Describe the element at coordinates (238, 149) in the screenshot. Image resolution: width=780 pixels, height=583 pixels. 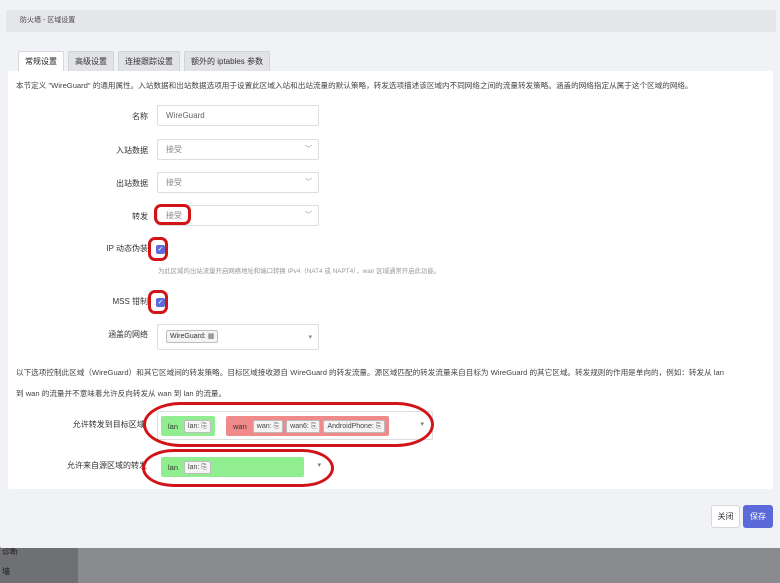
I see `input-policy-select: 接受 ﹀` at that location.